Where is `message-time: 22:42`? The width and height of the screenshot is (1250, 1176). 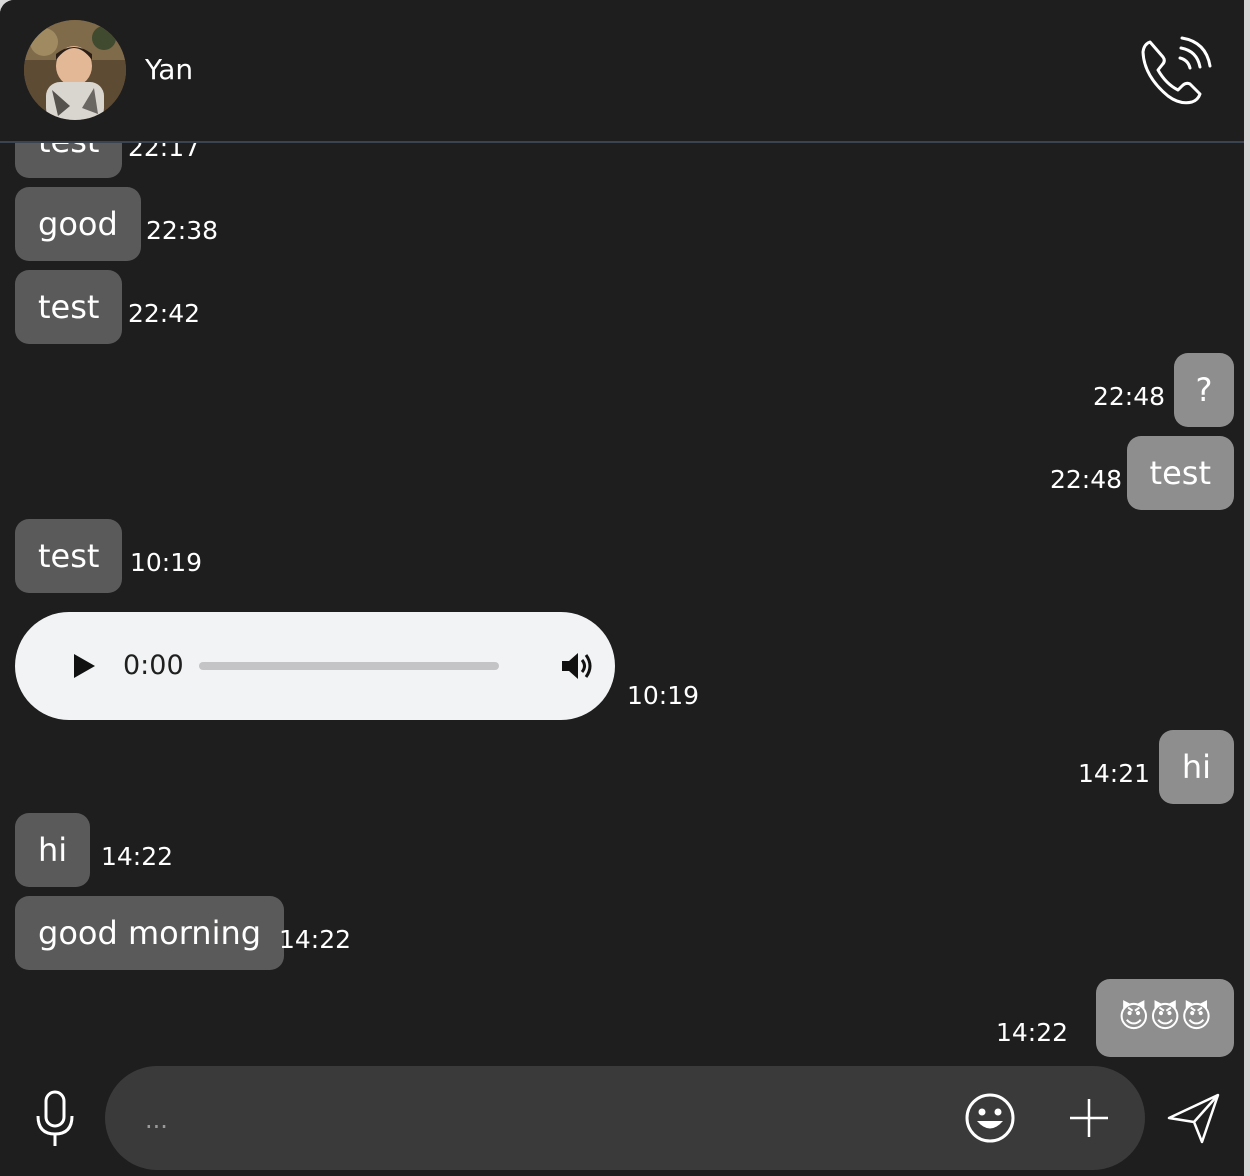
message-time: 22:42 is located at coordinates (164, 313).